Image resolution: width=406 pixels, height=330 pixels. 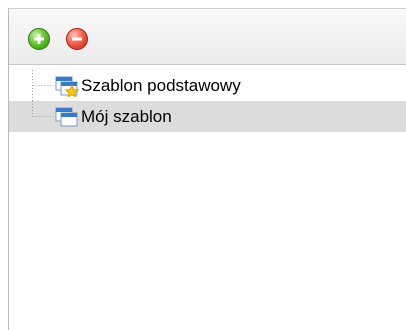 I want to click on tree-item-default-template: Szablon podstawowy, so click(x=207, y=85).